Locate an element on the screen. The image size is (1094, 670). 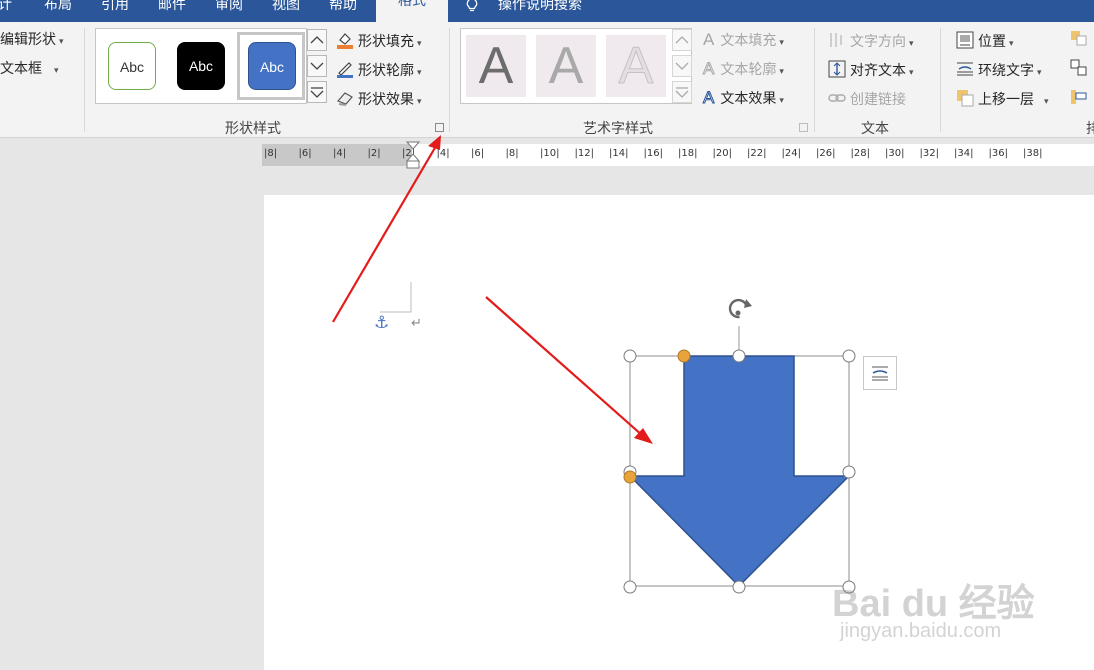
baidu-url-watermark: jingyan.baidu.com is located at coordinates (921, 631).